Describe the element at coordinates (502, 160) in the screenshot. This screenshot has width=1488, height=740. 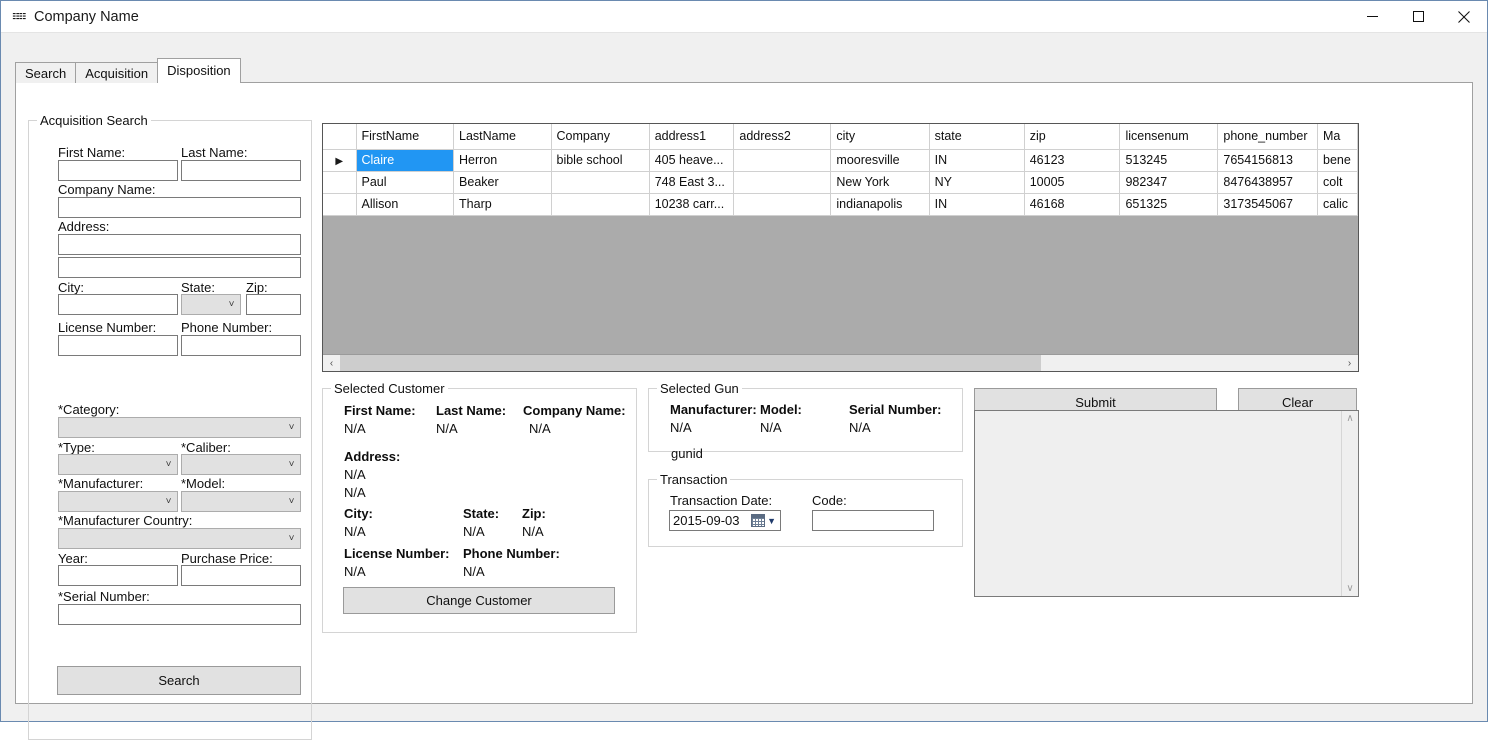
I see `cell-lastname: Herron` at that location.